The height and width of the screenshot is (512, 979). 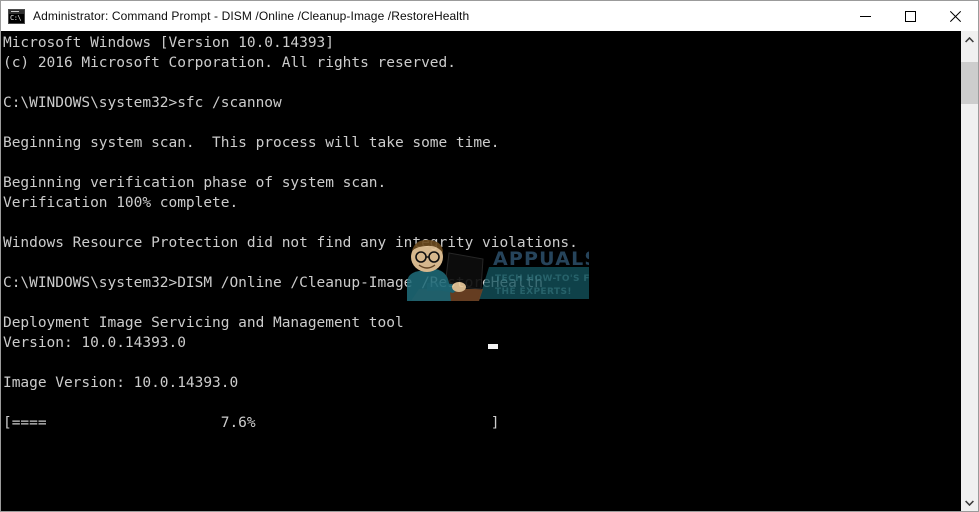 I want to click on caption-buttons, so click(x=910, y=16).